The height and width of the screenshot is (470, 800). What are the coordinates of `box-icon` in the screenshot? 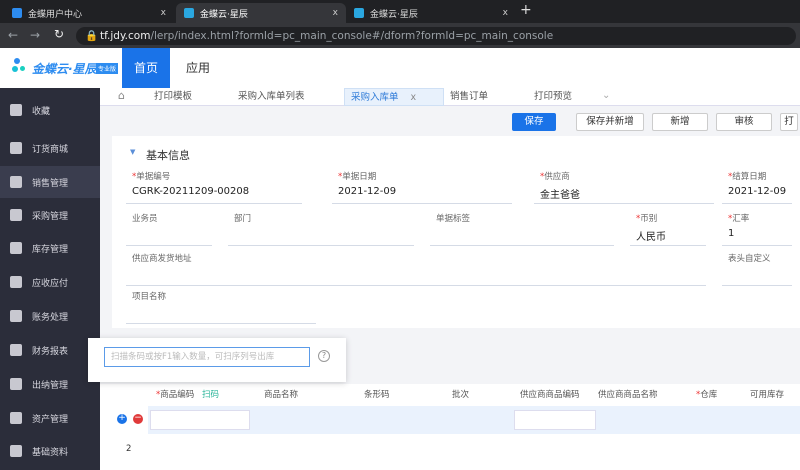 It's located at (16, 248).